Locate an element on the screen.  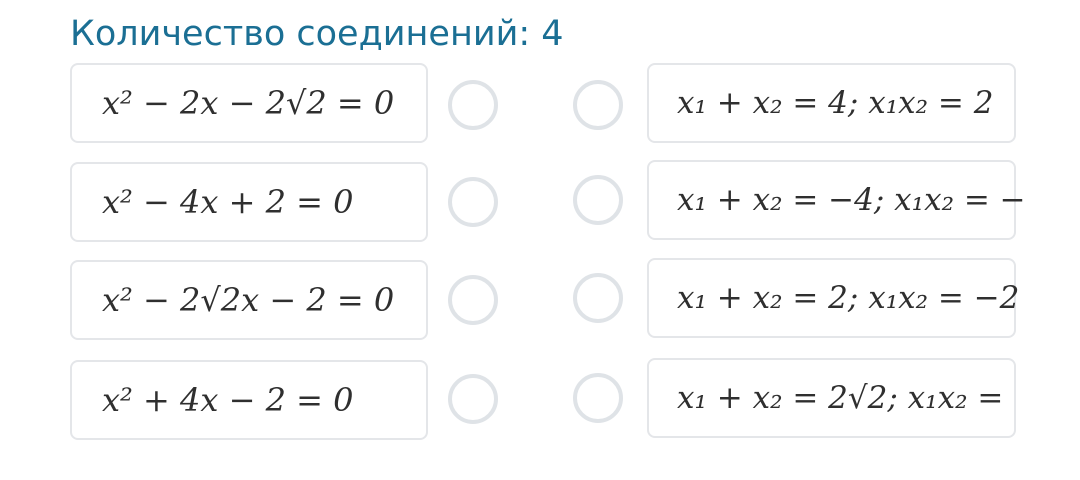
right-vieta-text: x₁ + x₂ = 4; x₁x₂ = 2 is located at coordinates (835, 103).